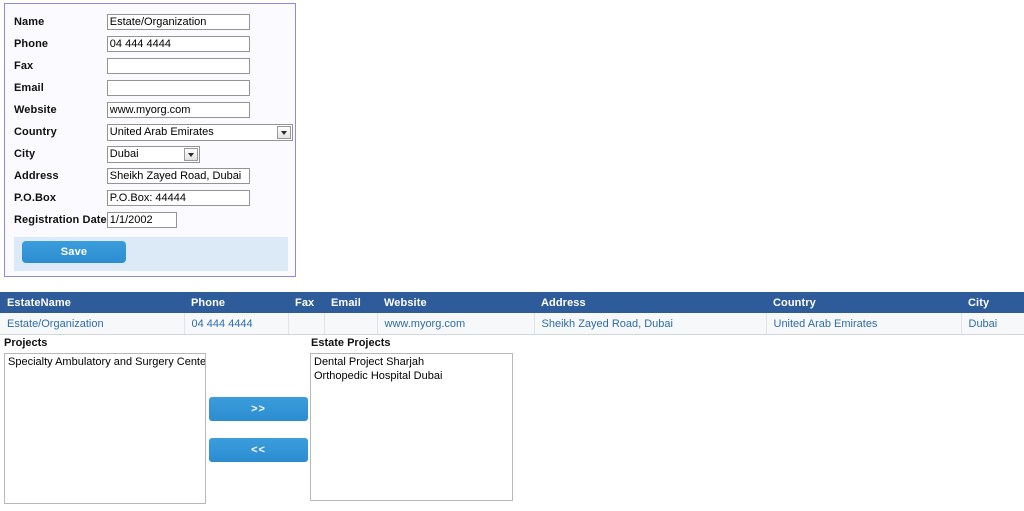  I want to click on grid-column-header: City, so click(992, 302).